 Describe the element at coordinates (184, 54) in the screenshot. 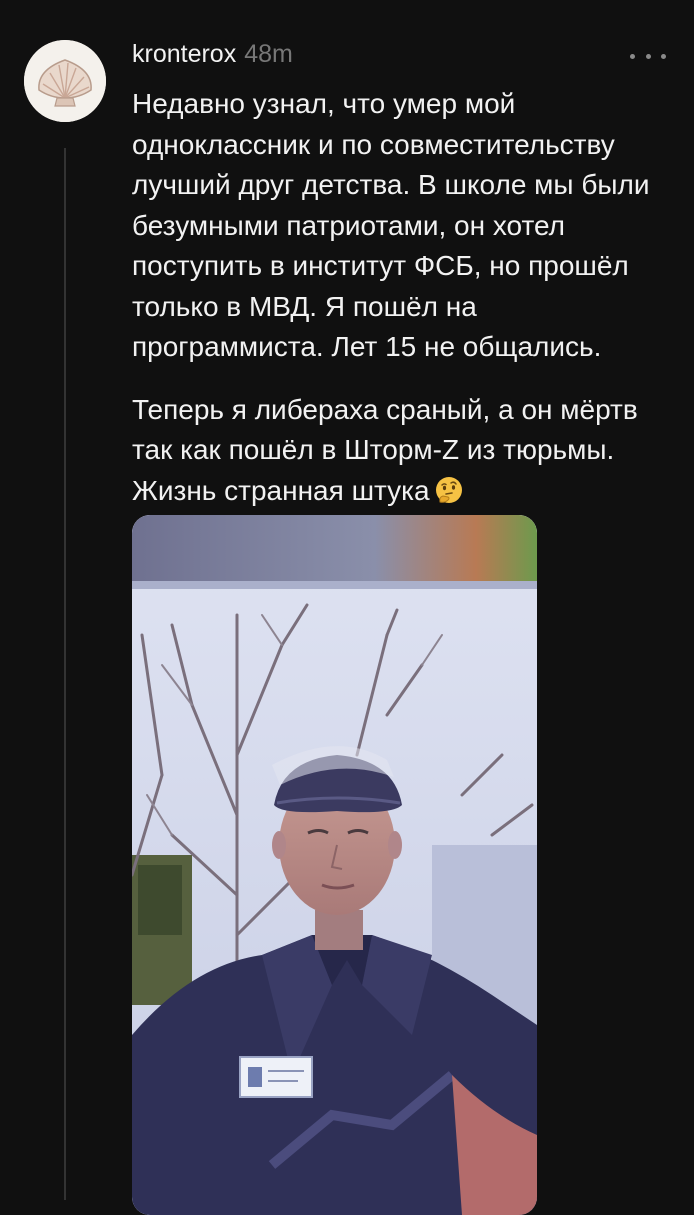

I see `username: kronterox` at that location.